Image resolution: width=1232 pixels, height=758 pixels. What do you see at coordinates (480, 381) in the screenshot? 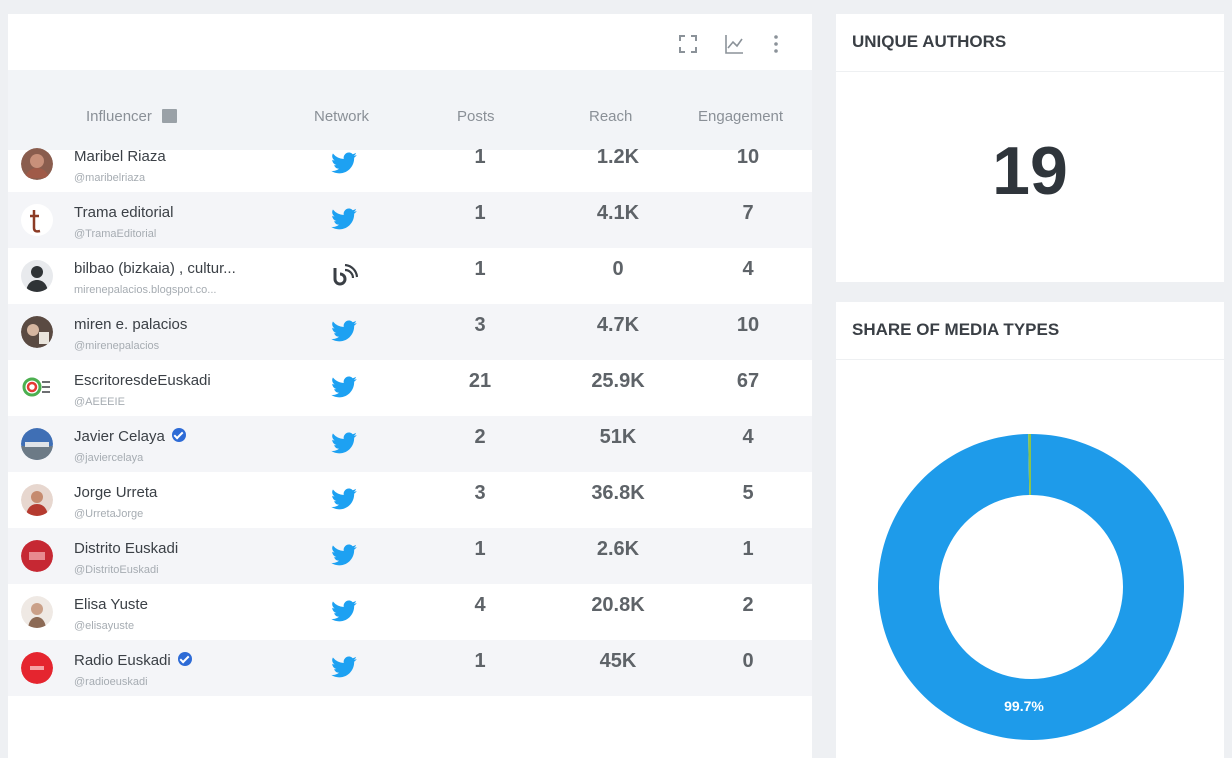
I see `posts-value: 21` at bounding box center [480, 381].